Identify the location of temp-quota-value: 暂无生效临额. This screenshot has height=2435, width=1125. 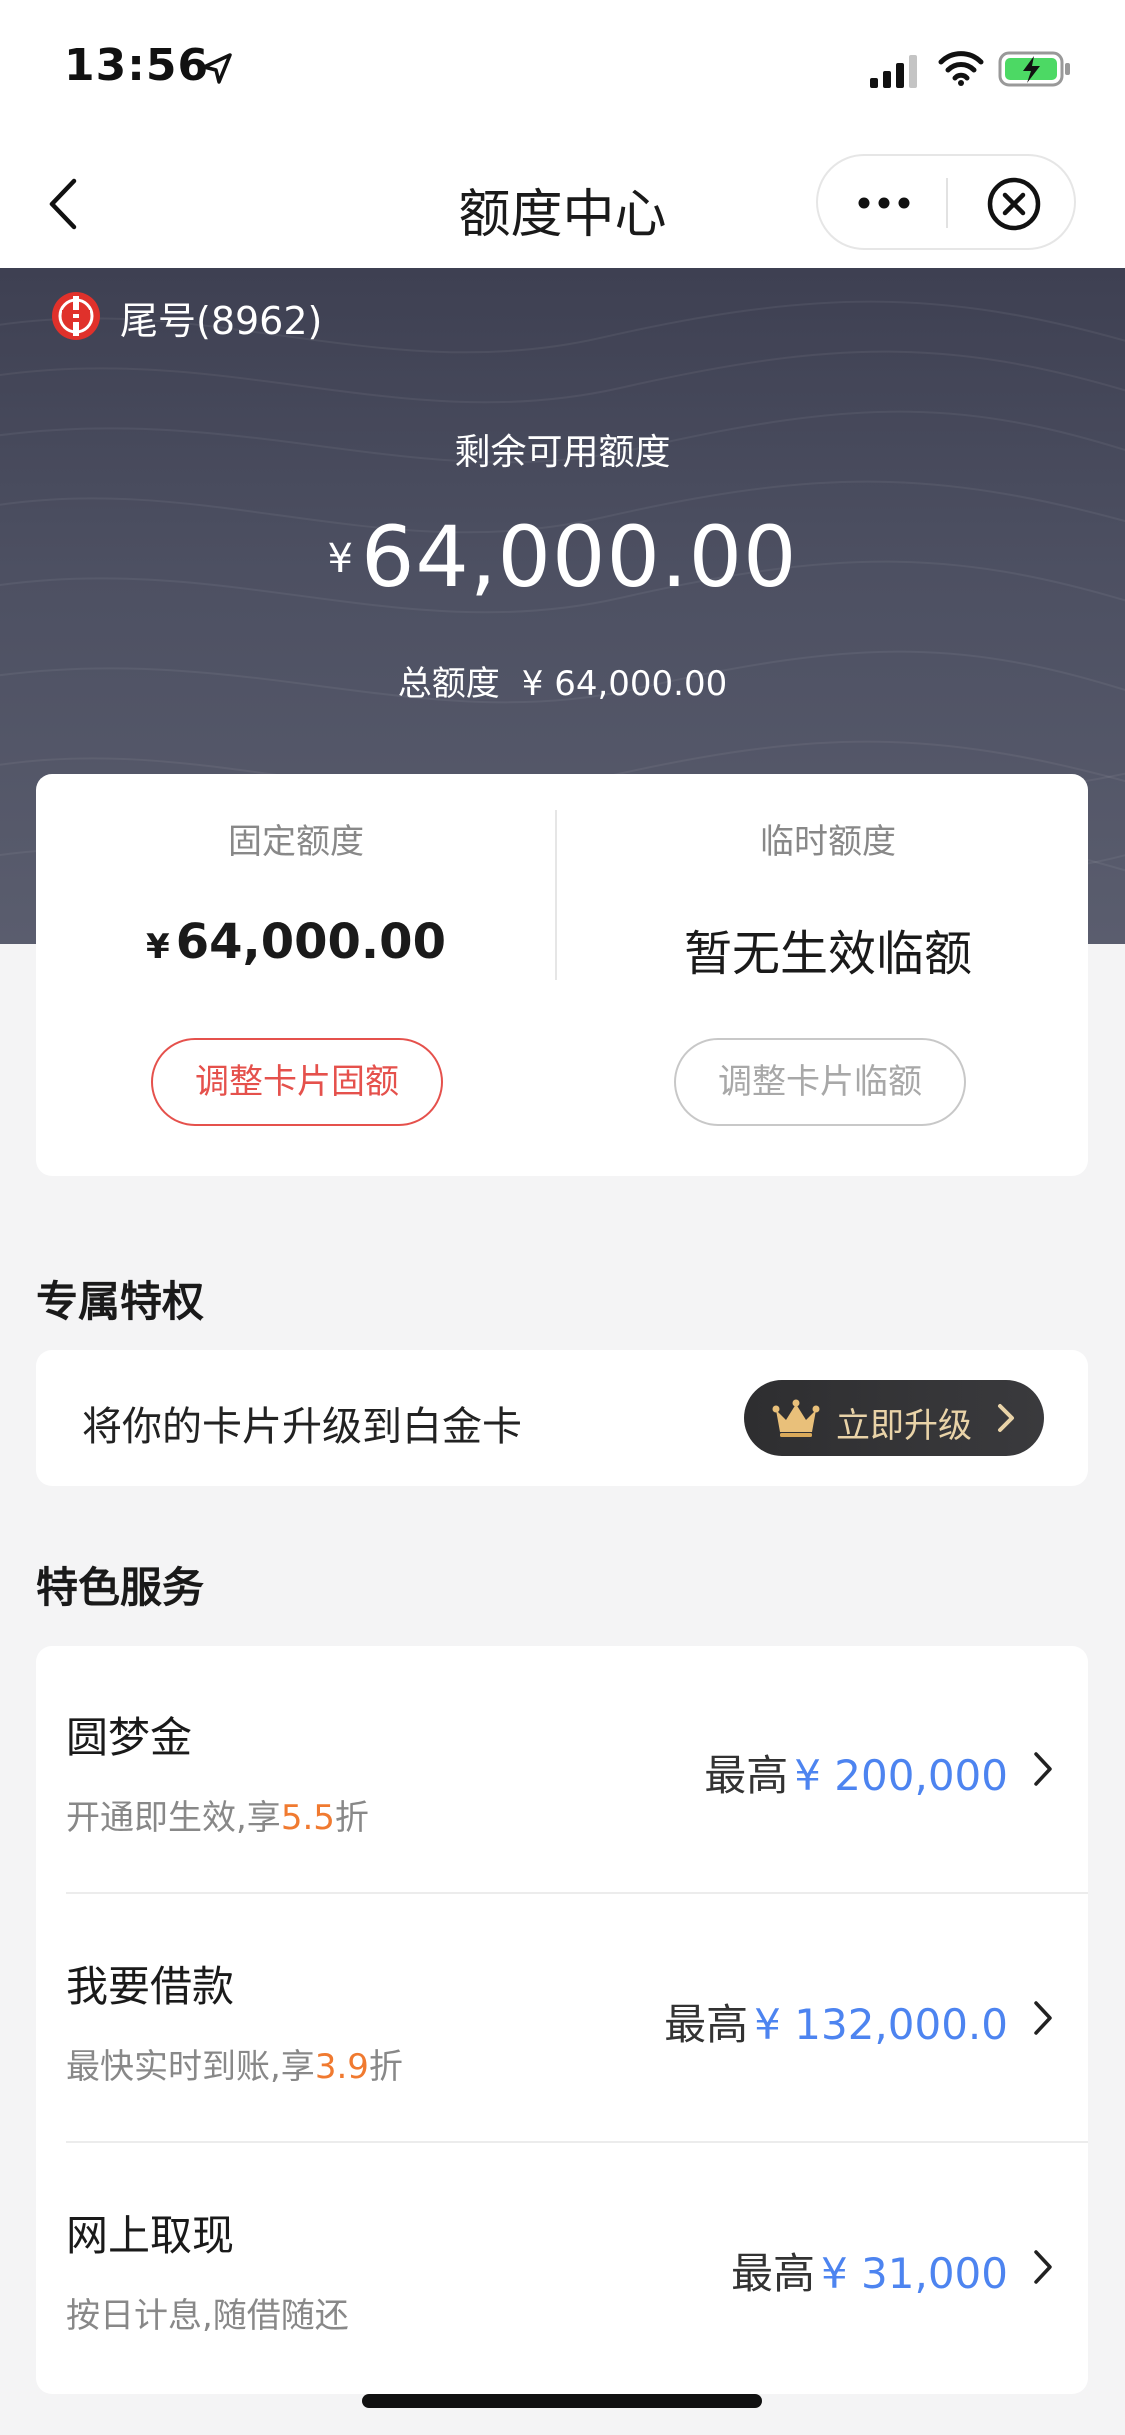
(827, 954).